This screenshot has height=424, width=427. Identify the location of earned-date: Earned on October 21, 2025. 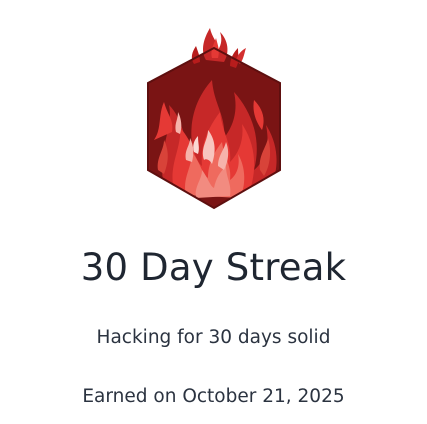
(213, 396).